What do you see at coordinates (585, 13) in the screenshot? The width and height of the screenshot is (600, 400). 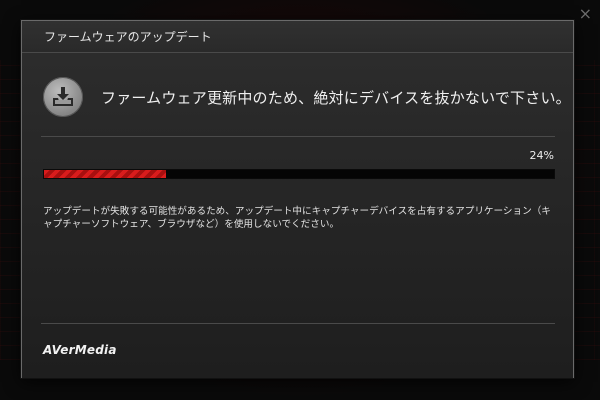 I see `background-close-icon: ×` at bounding box center [585, 13].